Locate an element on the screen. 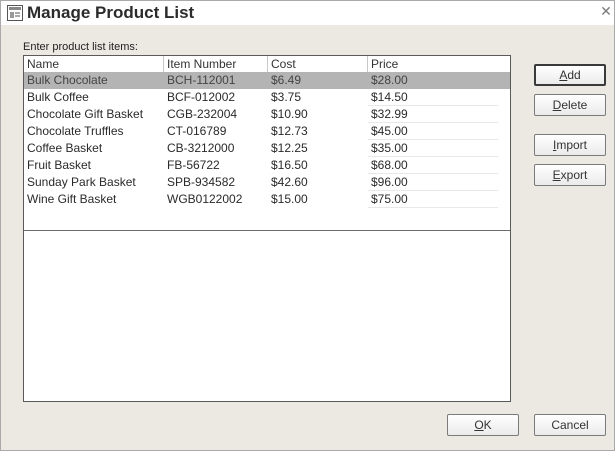 Image resolution: width=615 pixels, height=451 pixels. cell-name: Chocolate Gift Basket is located at coordinates (85, 114).